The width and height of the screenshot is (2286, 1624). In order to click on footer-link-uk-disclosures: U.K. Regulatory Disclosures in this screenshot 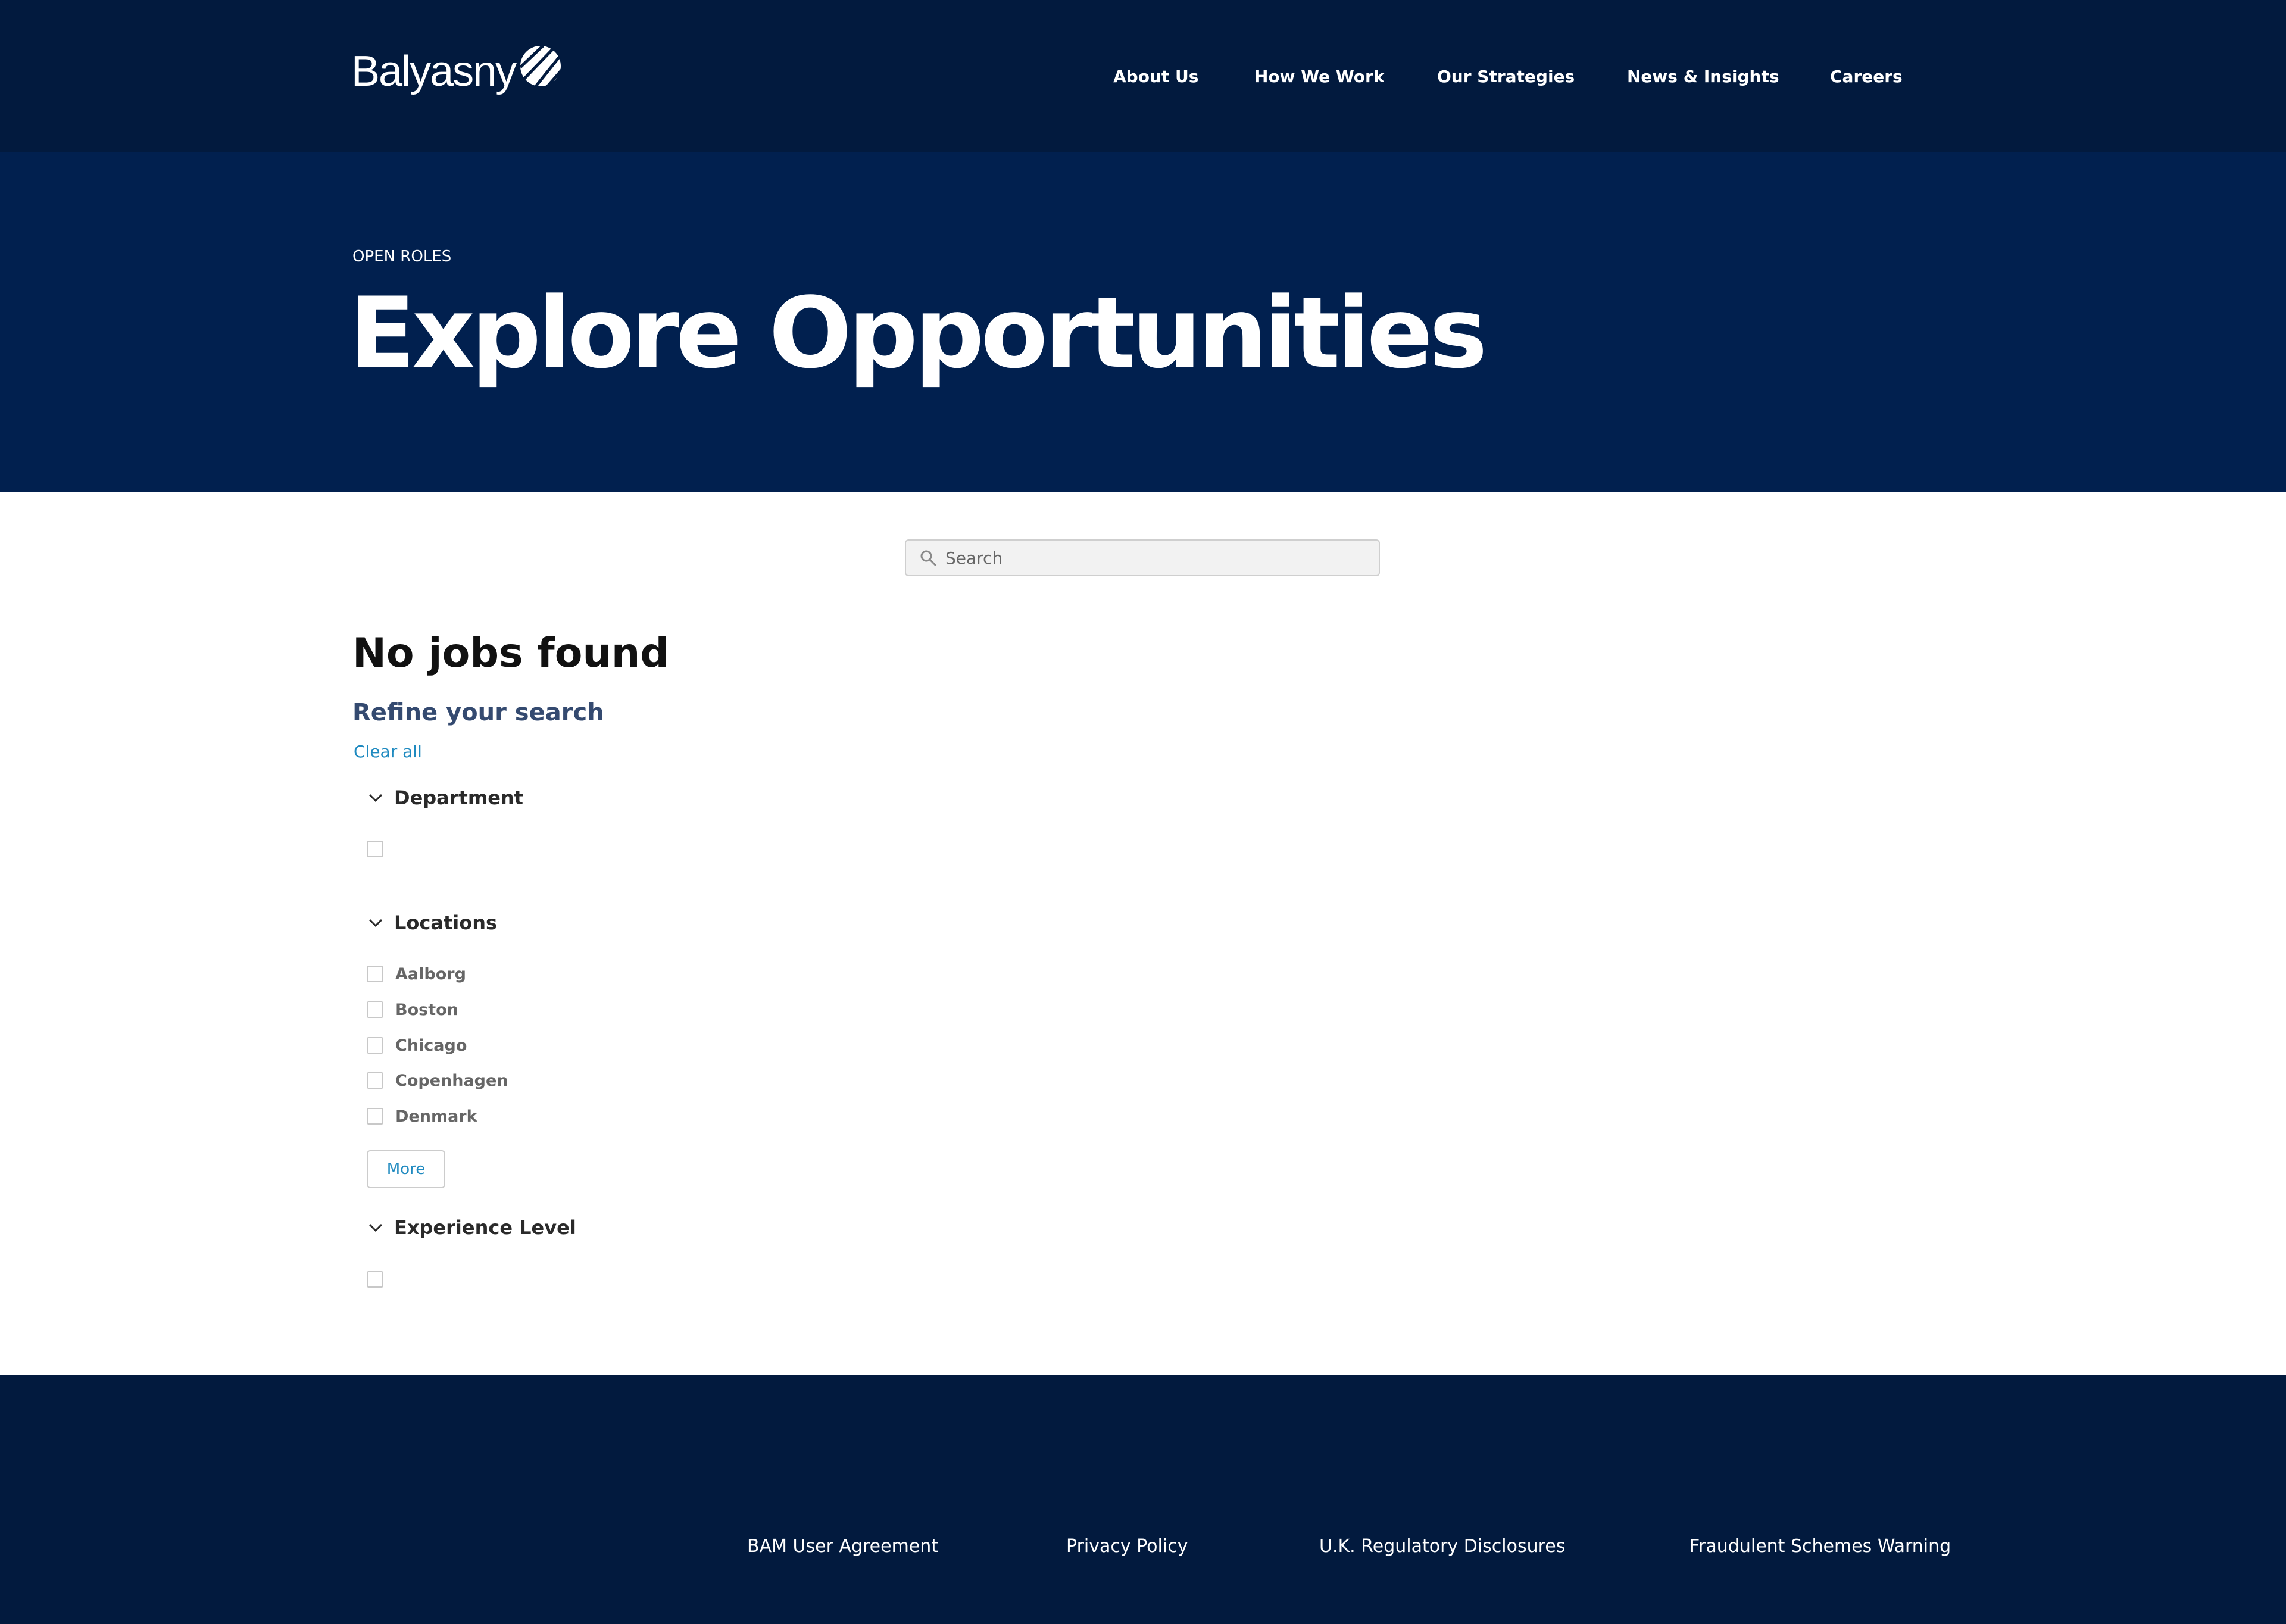, I will do `click(1442, 1546)`.